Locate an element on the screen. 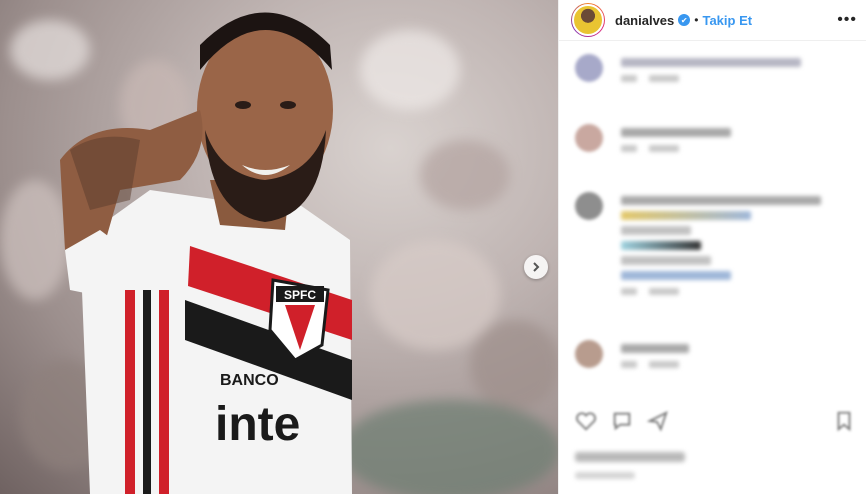  sponsor-top-text: BANCO is located at coordinates (249, 380).